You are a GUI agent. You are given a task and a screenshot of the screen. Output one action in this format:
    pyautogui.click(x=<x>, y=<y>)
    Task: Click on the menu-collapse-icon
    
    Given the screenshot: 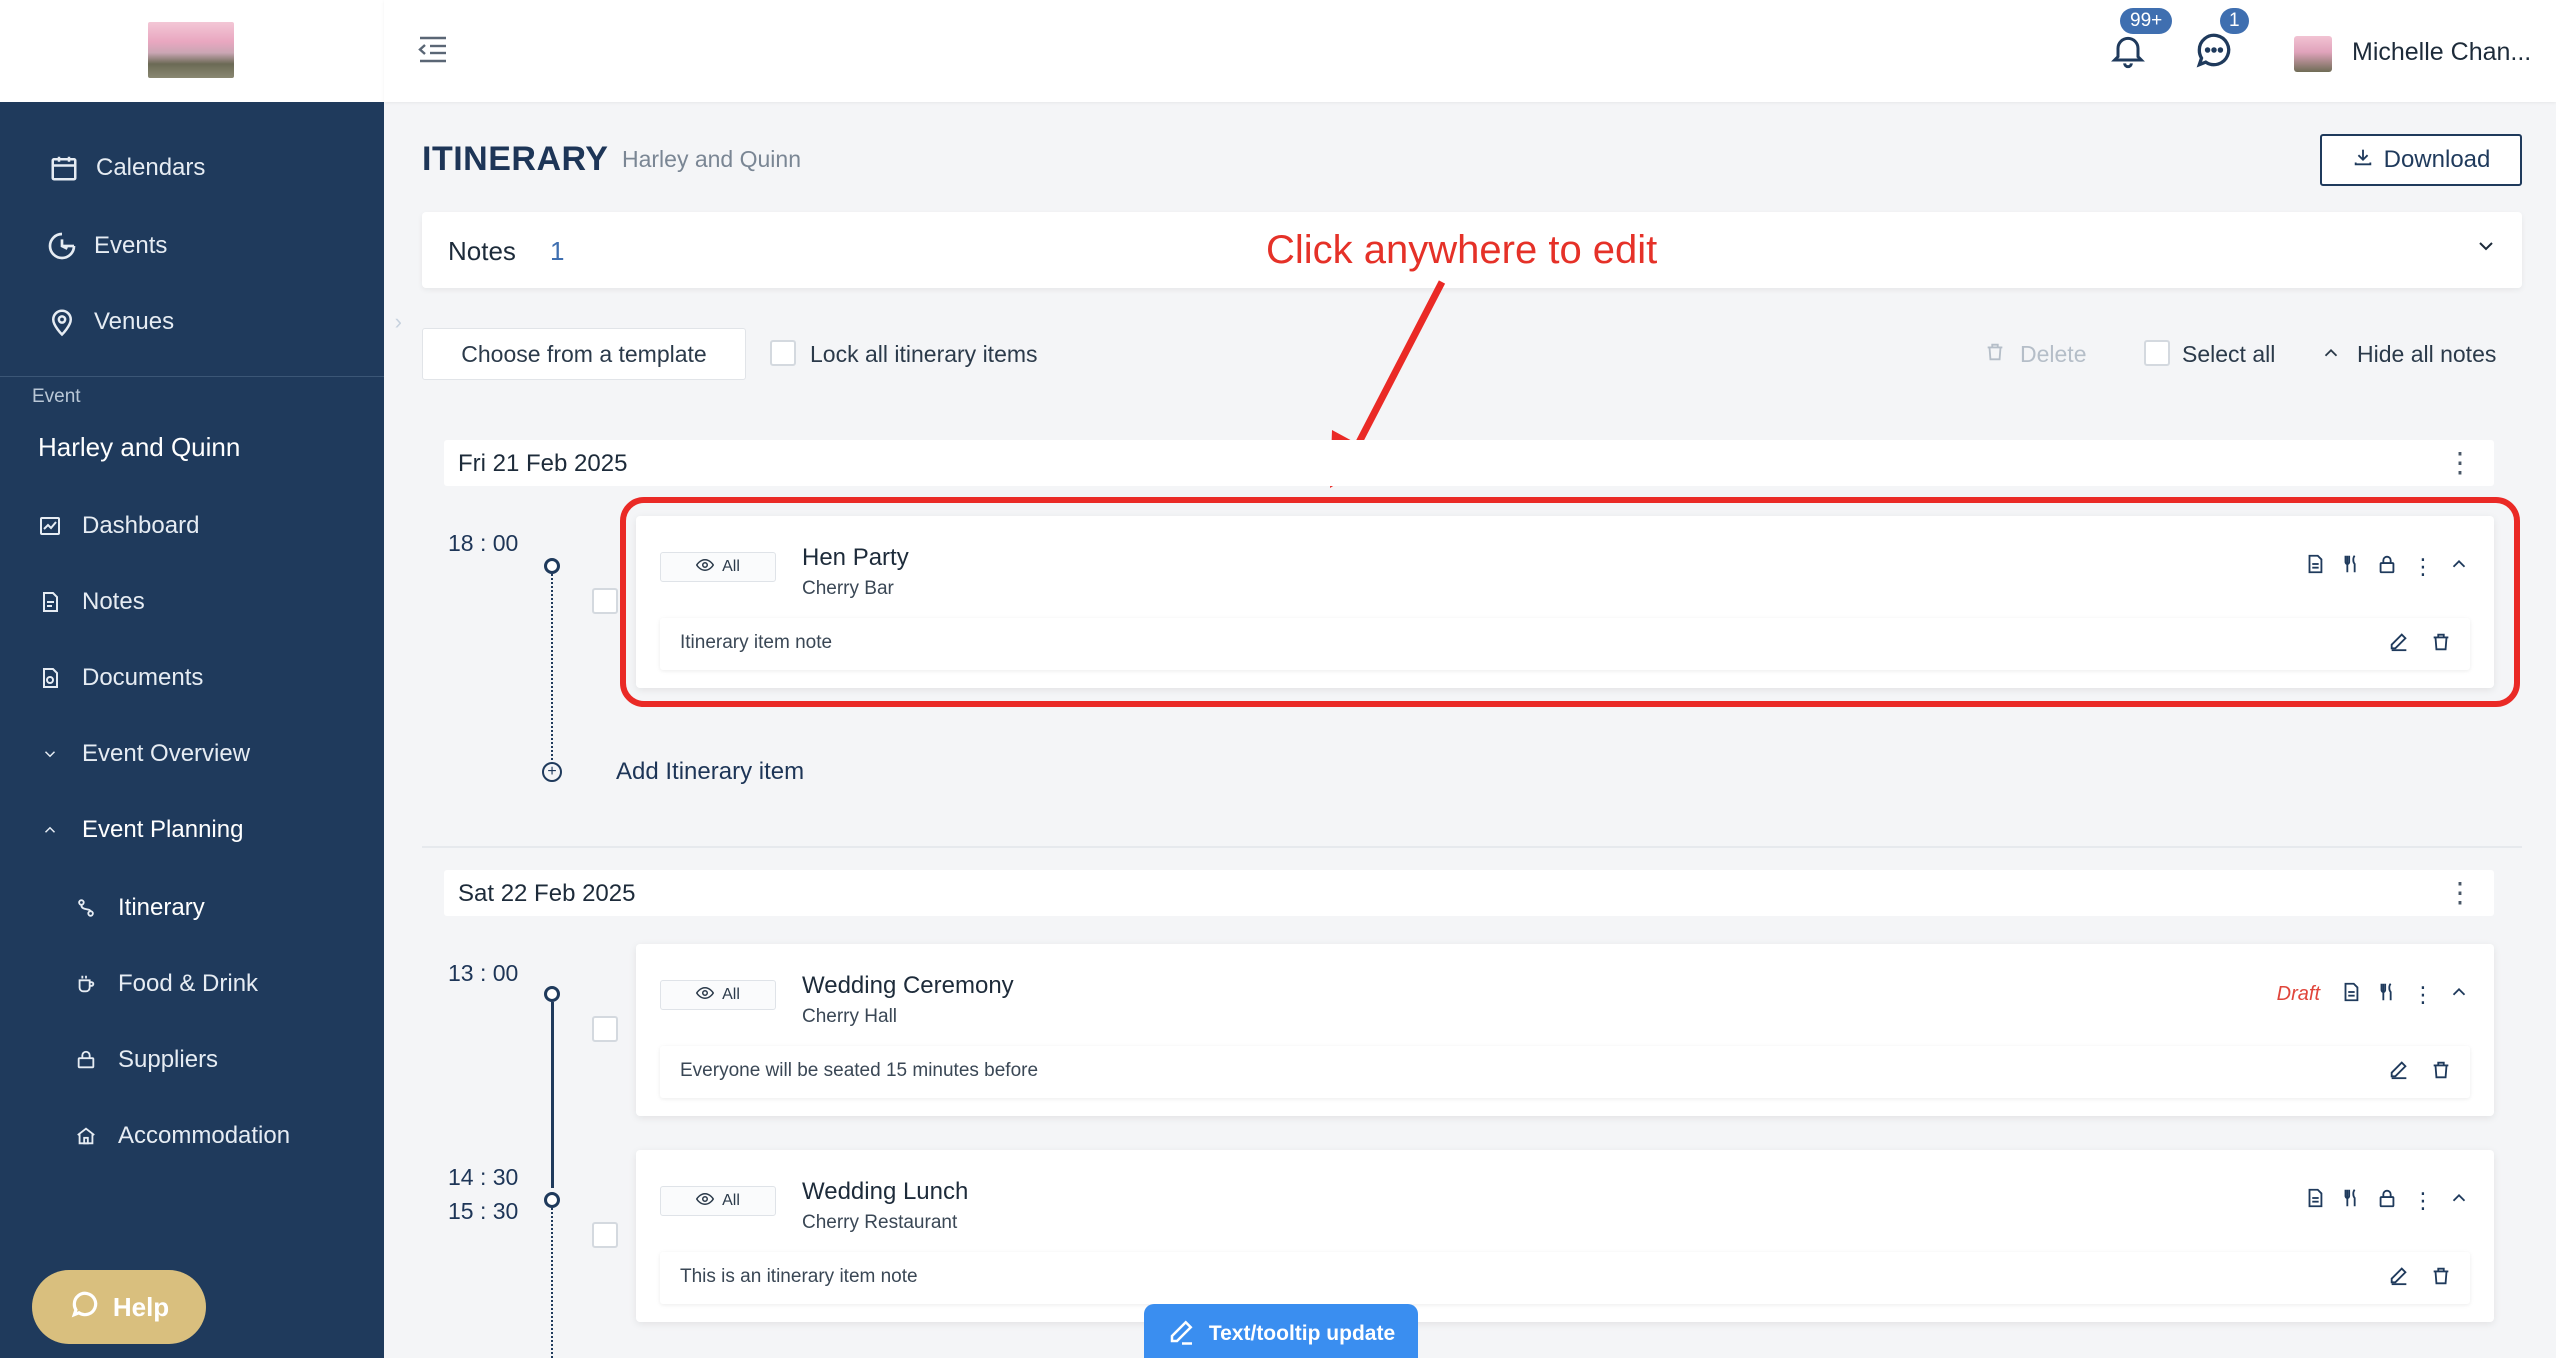 What is the action you would take?
    pyautogui.click(x=433, y=51)
    